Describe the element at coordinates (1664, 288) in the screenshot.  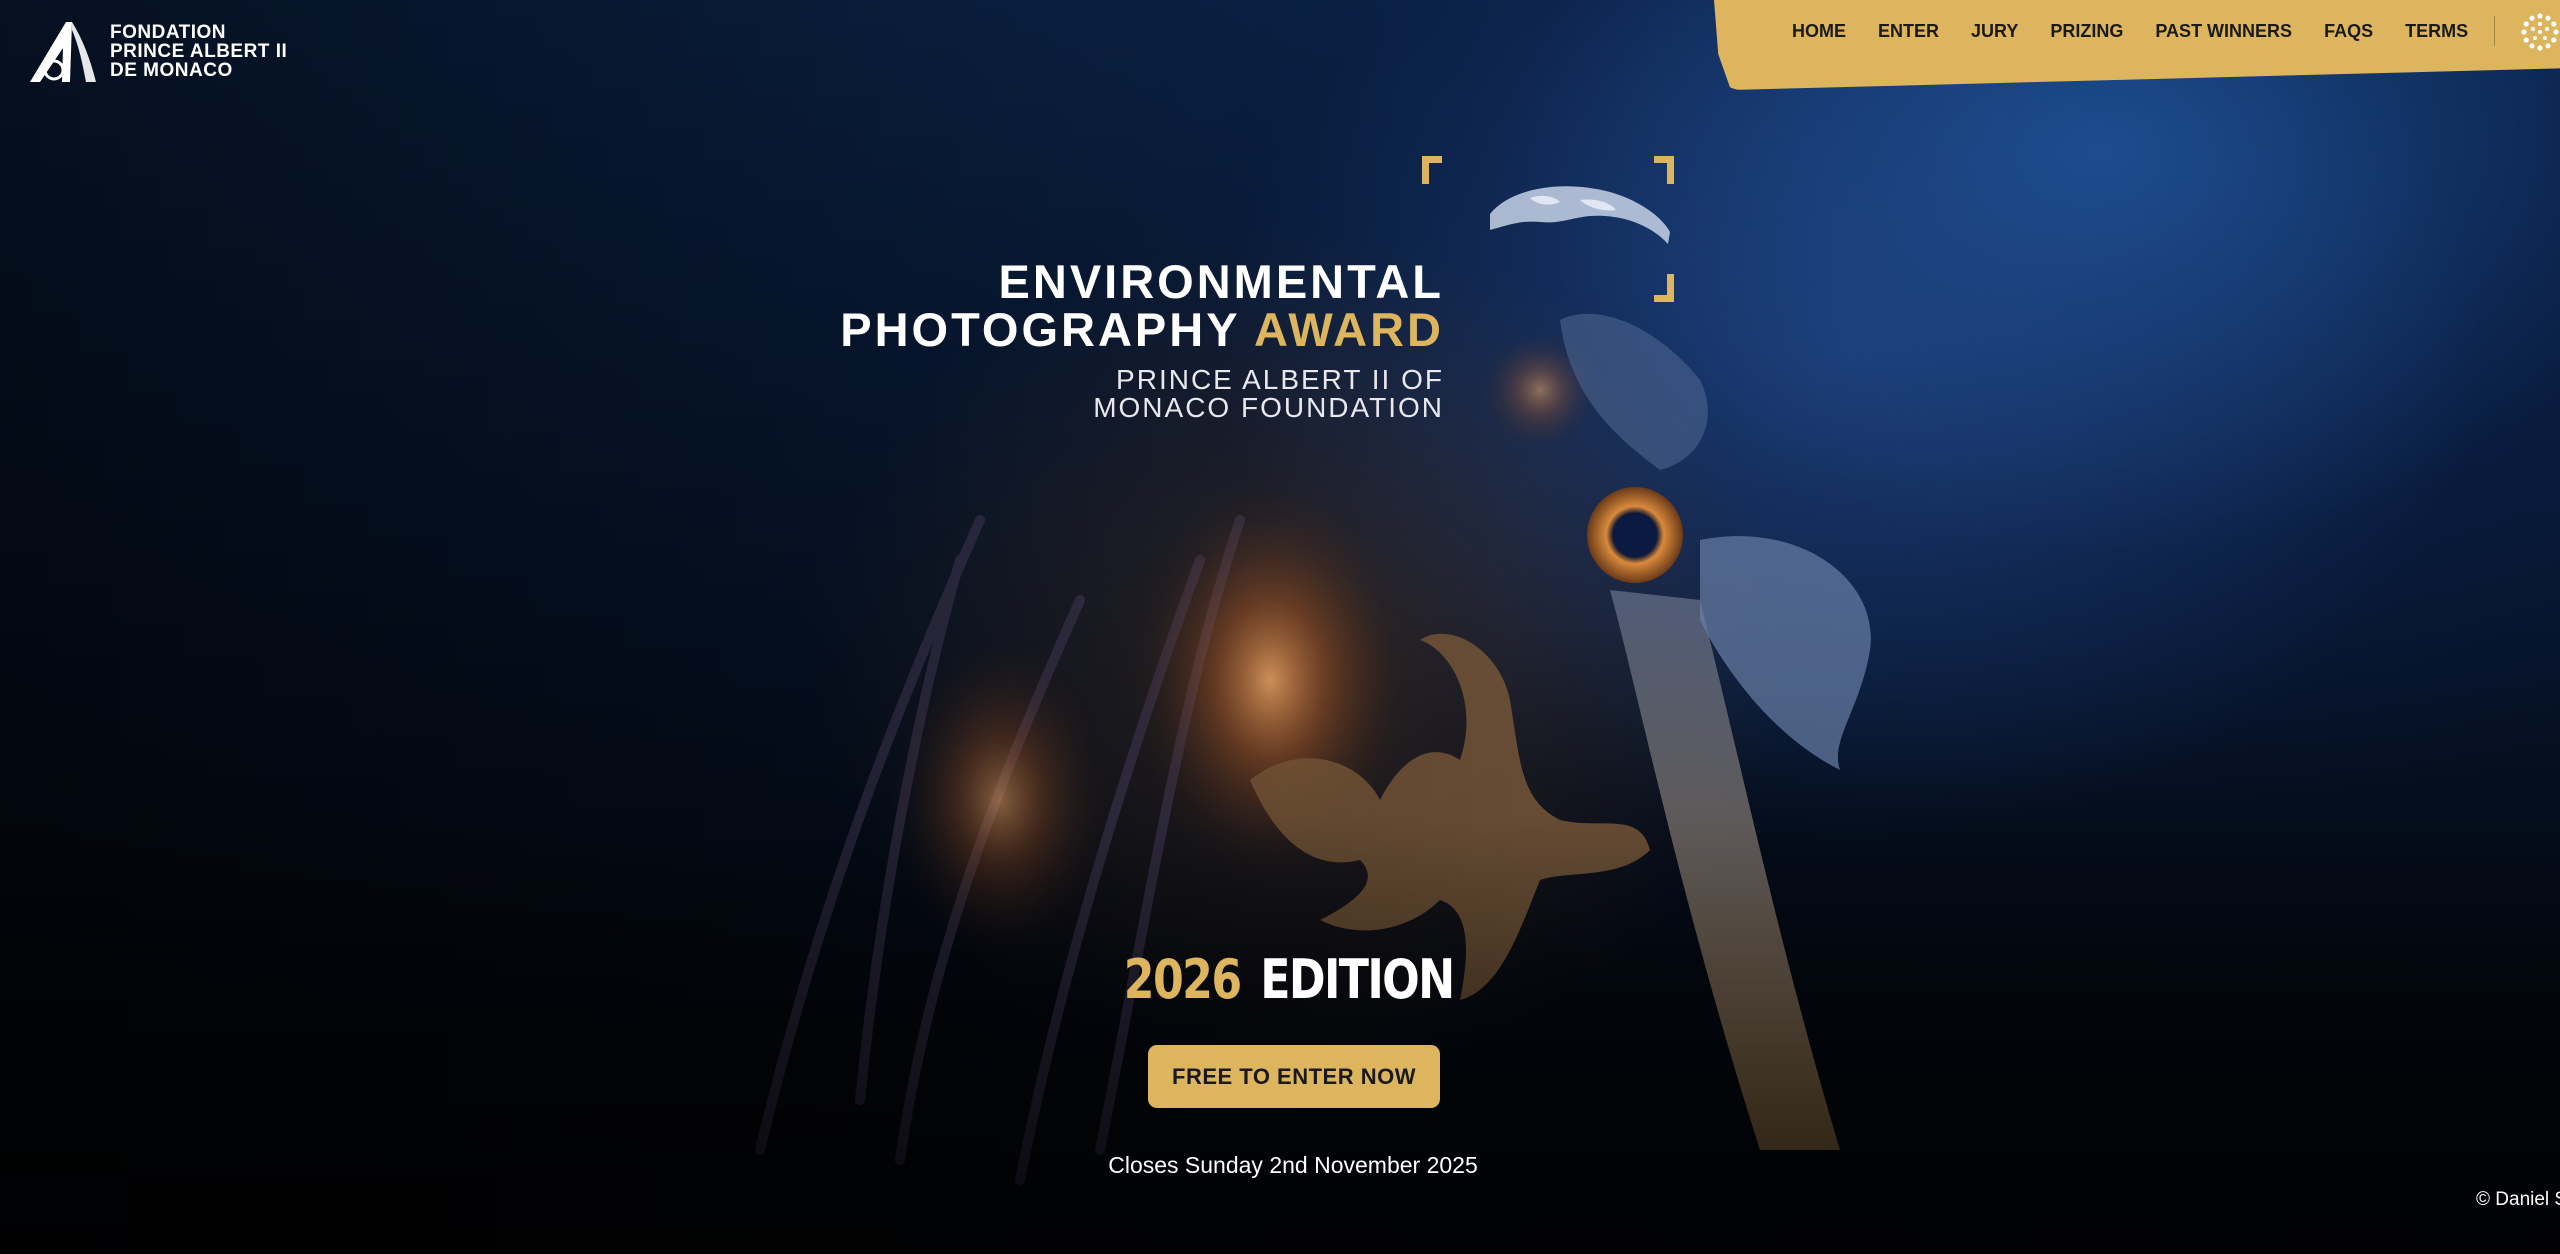
I see `frame-corner-bottom-right` at that location.